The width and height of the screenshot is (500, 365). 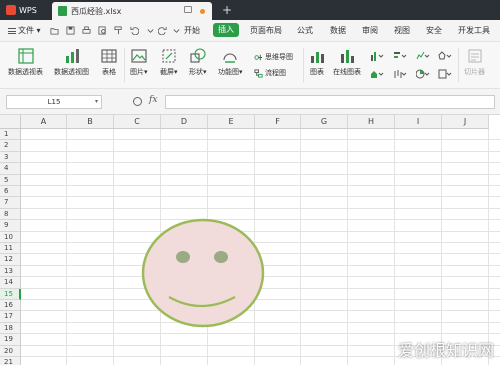 I want to click on tab-data: 数据, so click(x=338, y=30).